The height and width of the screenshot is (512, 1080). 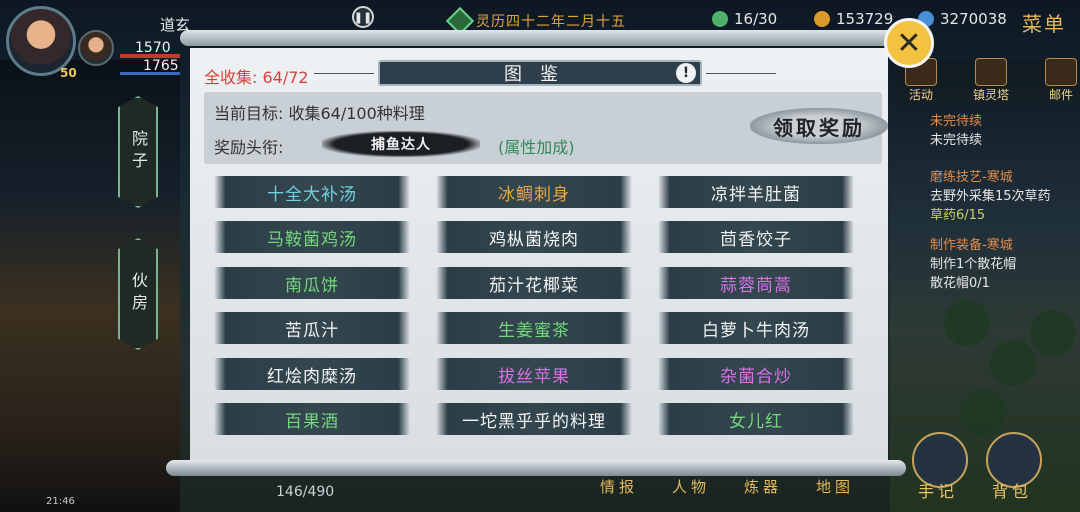 I want to click on mail-button: 邮件, so click(x=1060, y=80).